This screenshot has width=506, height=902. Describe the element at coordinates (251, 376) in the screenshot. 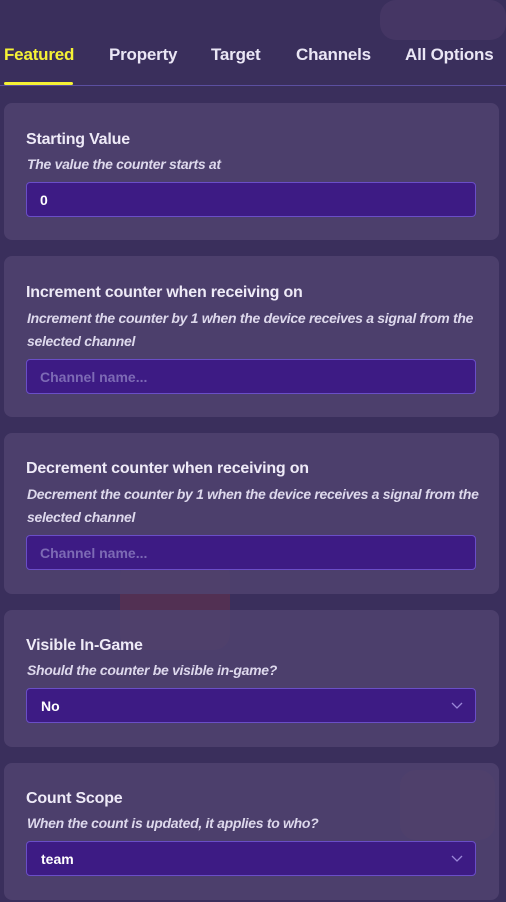

I see `increment-channel-input` at that location.